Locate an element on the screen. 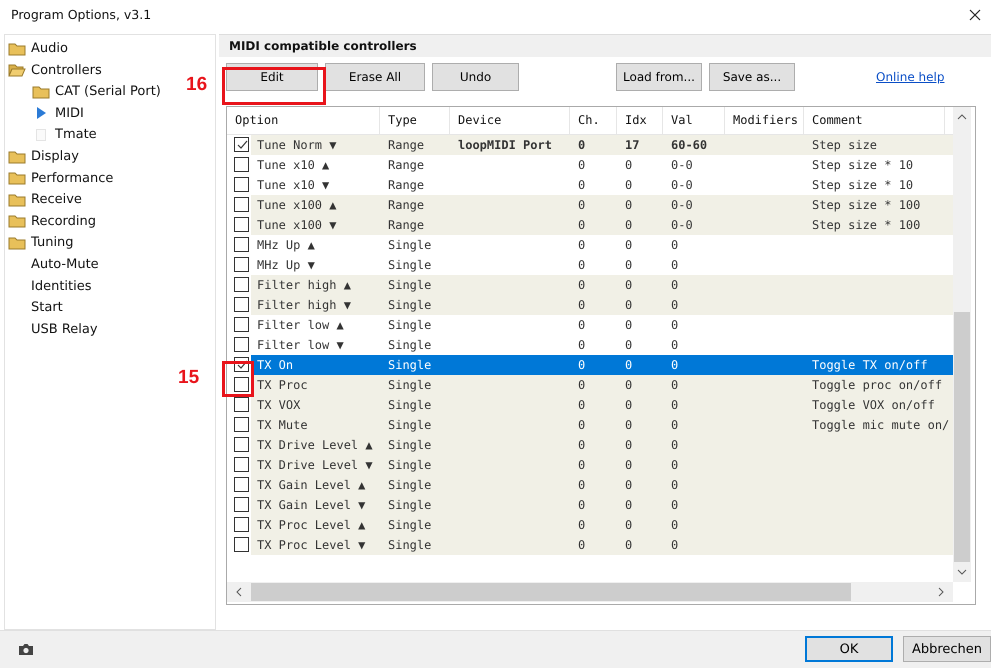 The image size is (991, 668). column-header: Ch. is located at coordinates (593, 120).